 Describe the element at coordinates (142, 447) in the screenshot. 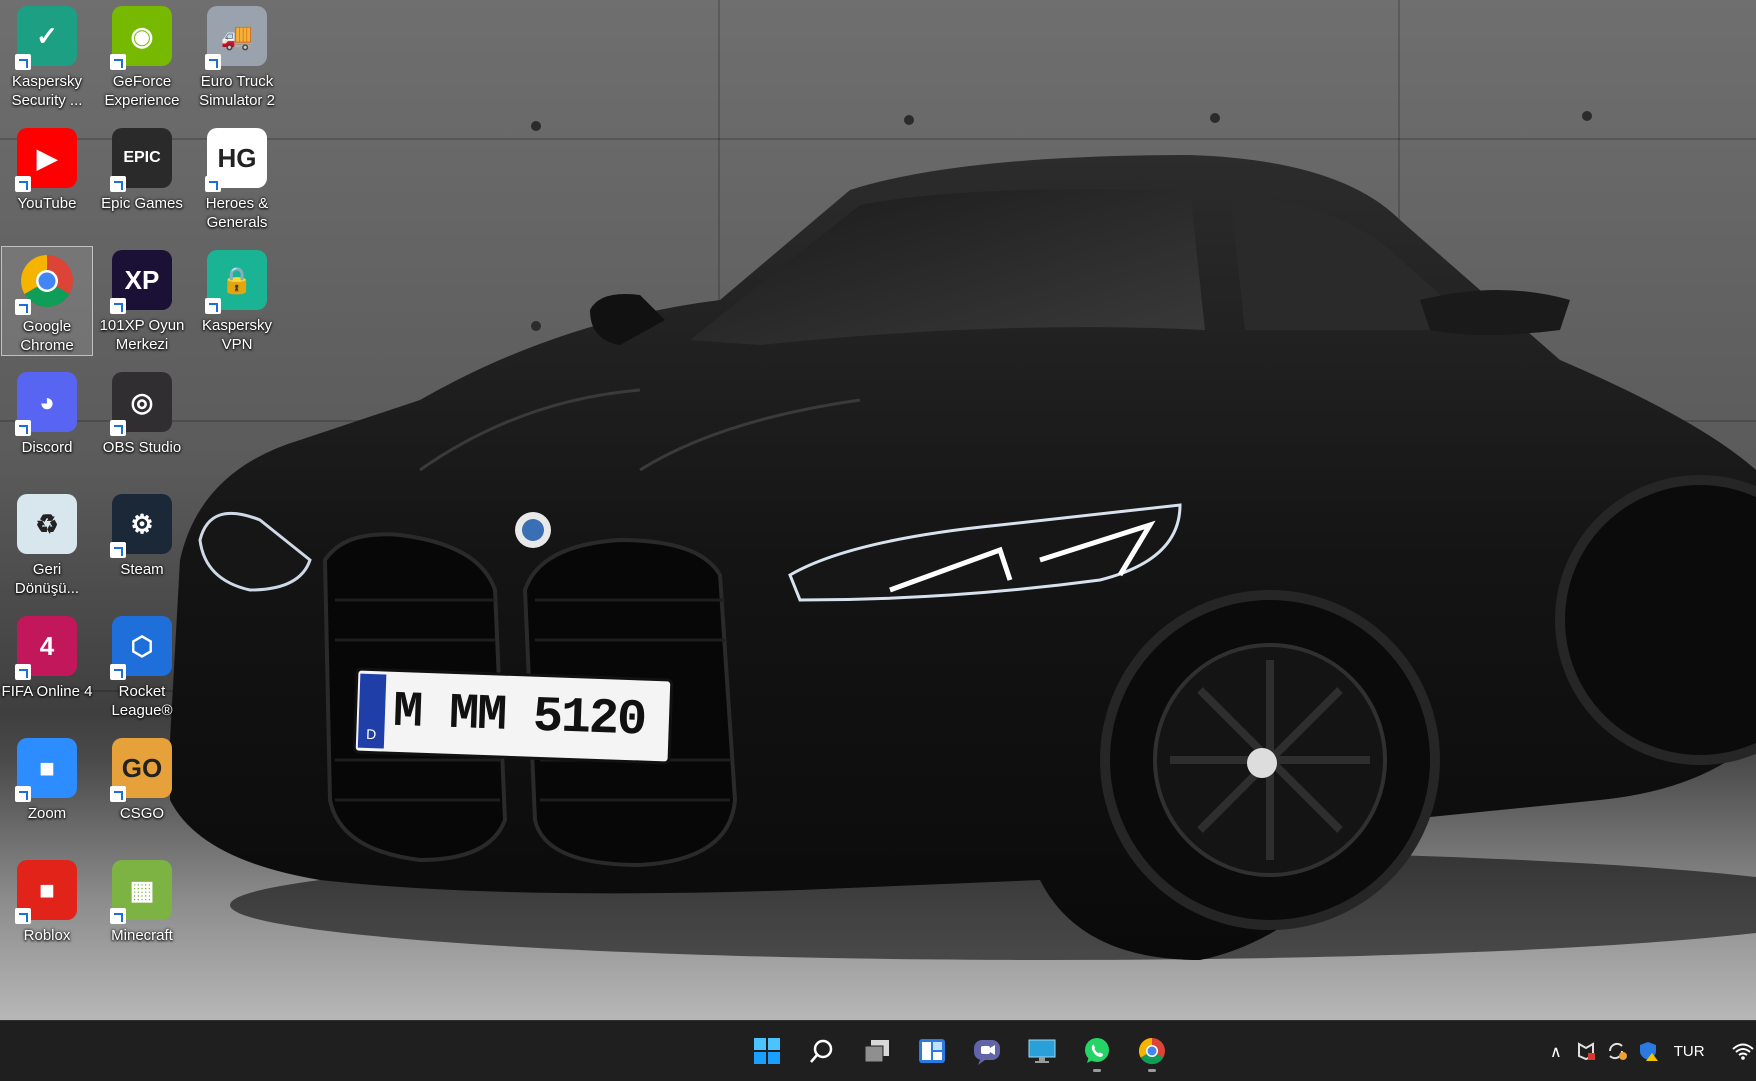

I see `desktop-icon-label: OBS Studio` at that location.